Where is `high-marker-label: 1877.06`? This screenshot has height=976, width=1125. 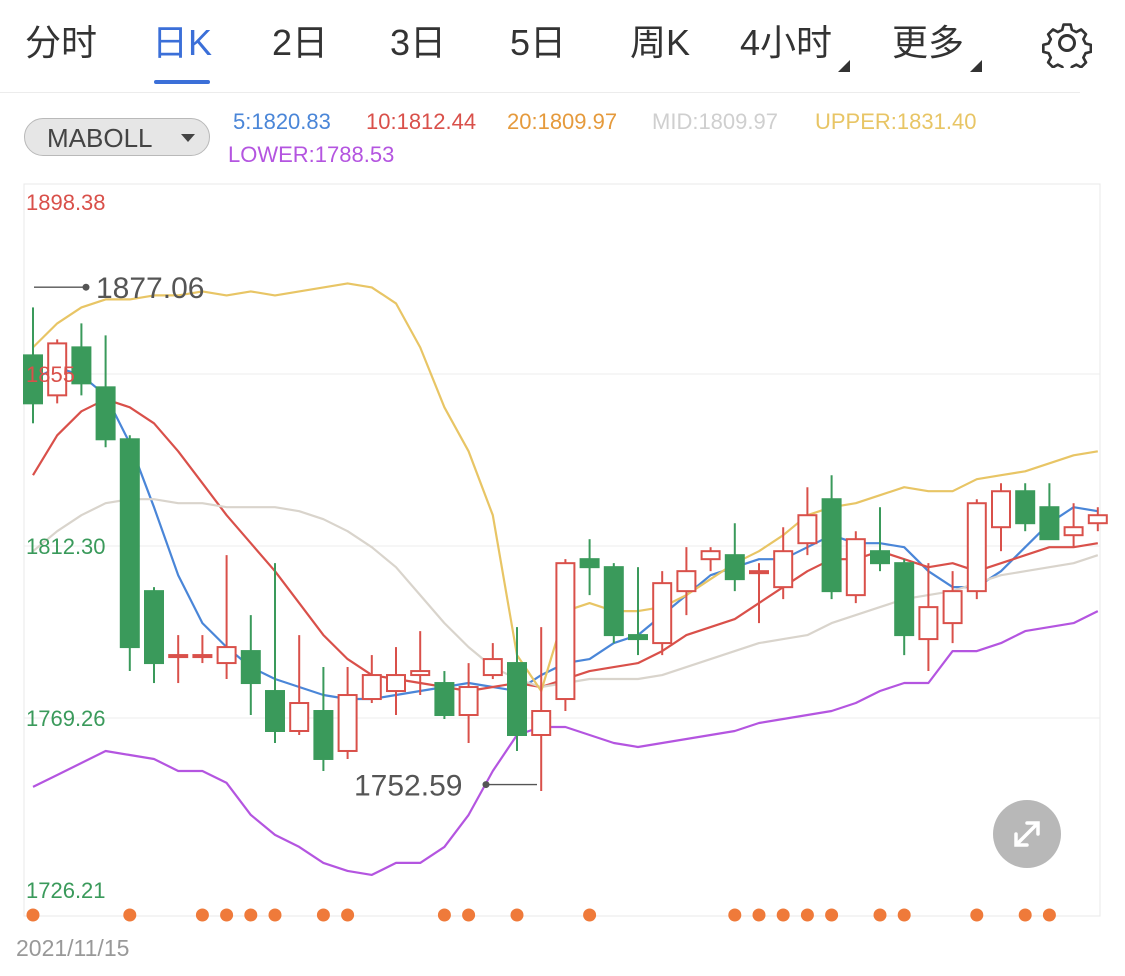 high-marker-label: 1877.06 is located at coordinates (150, 288).